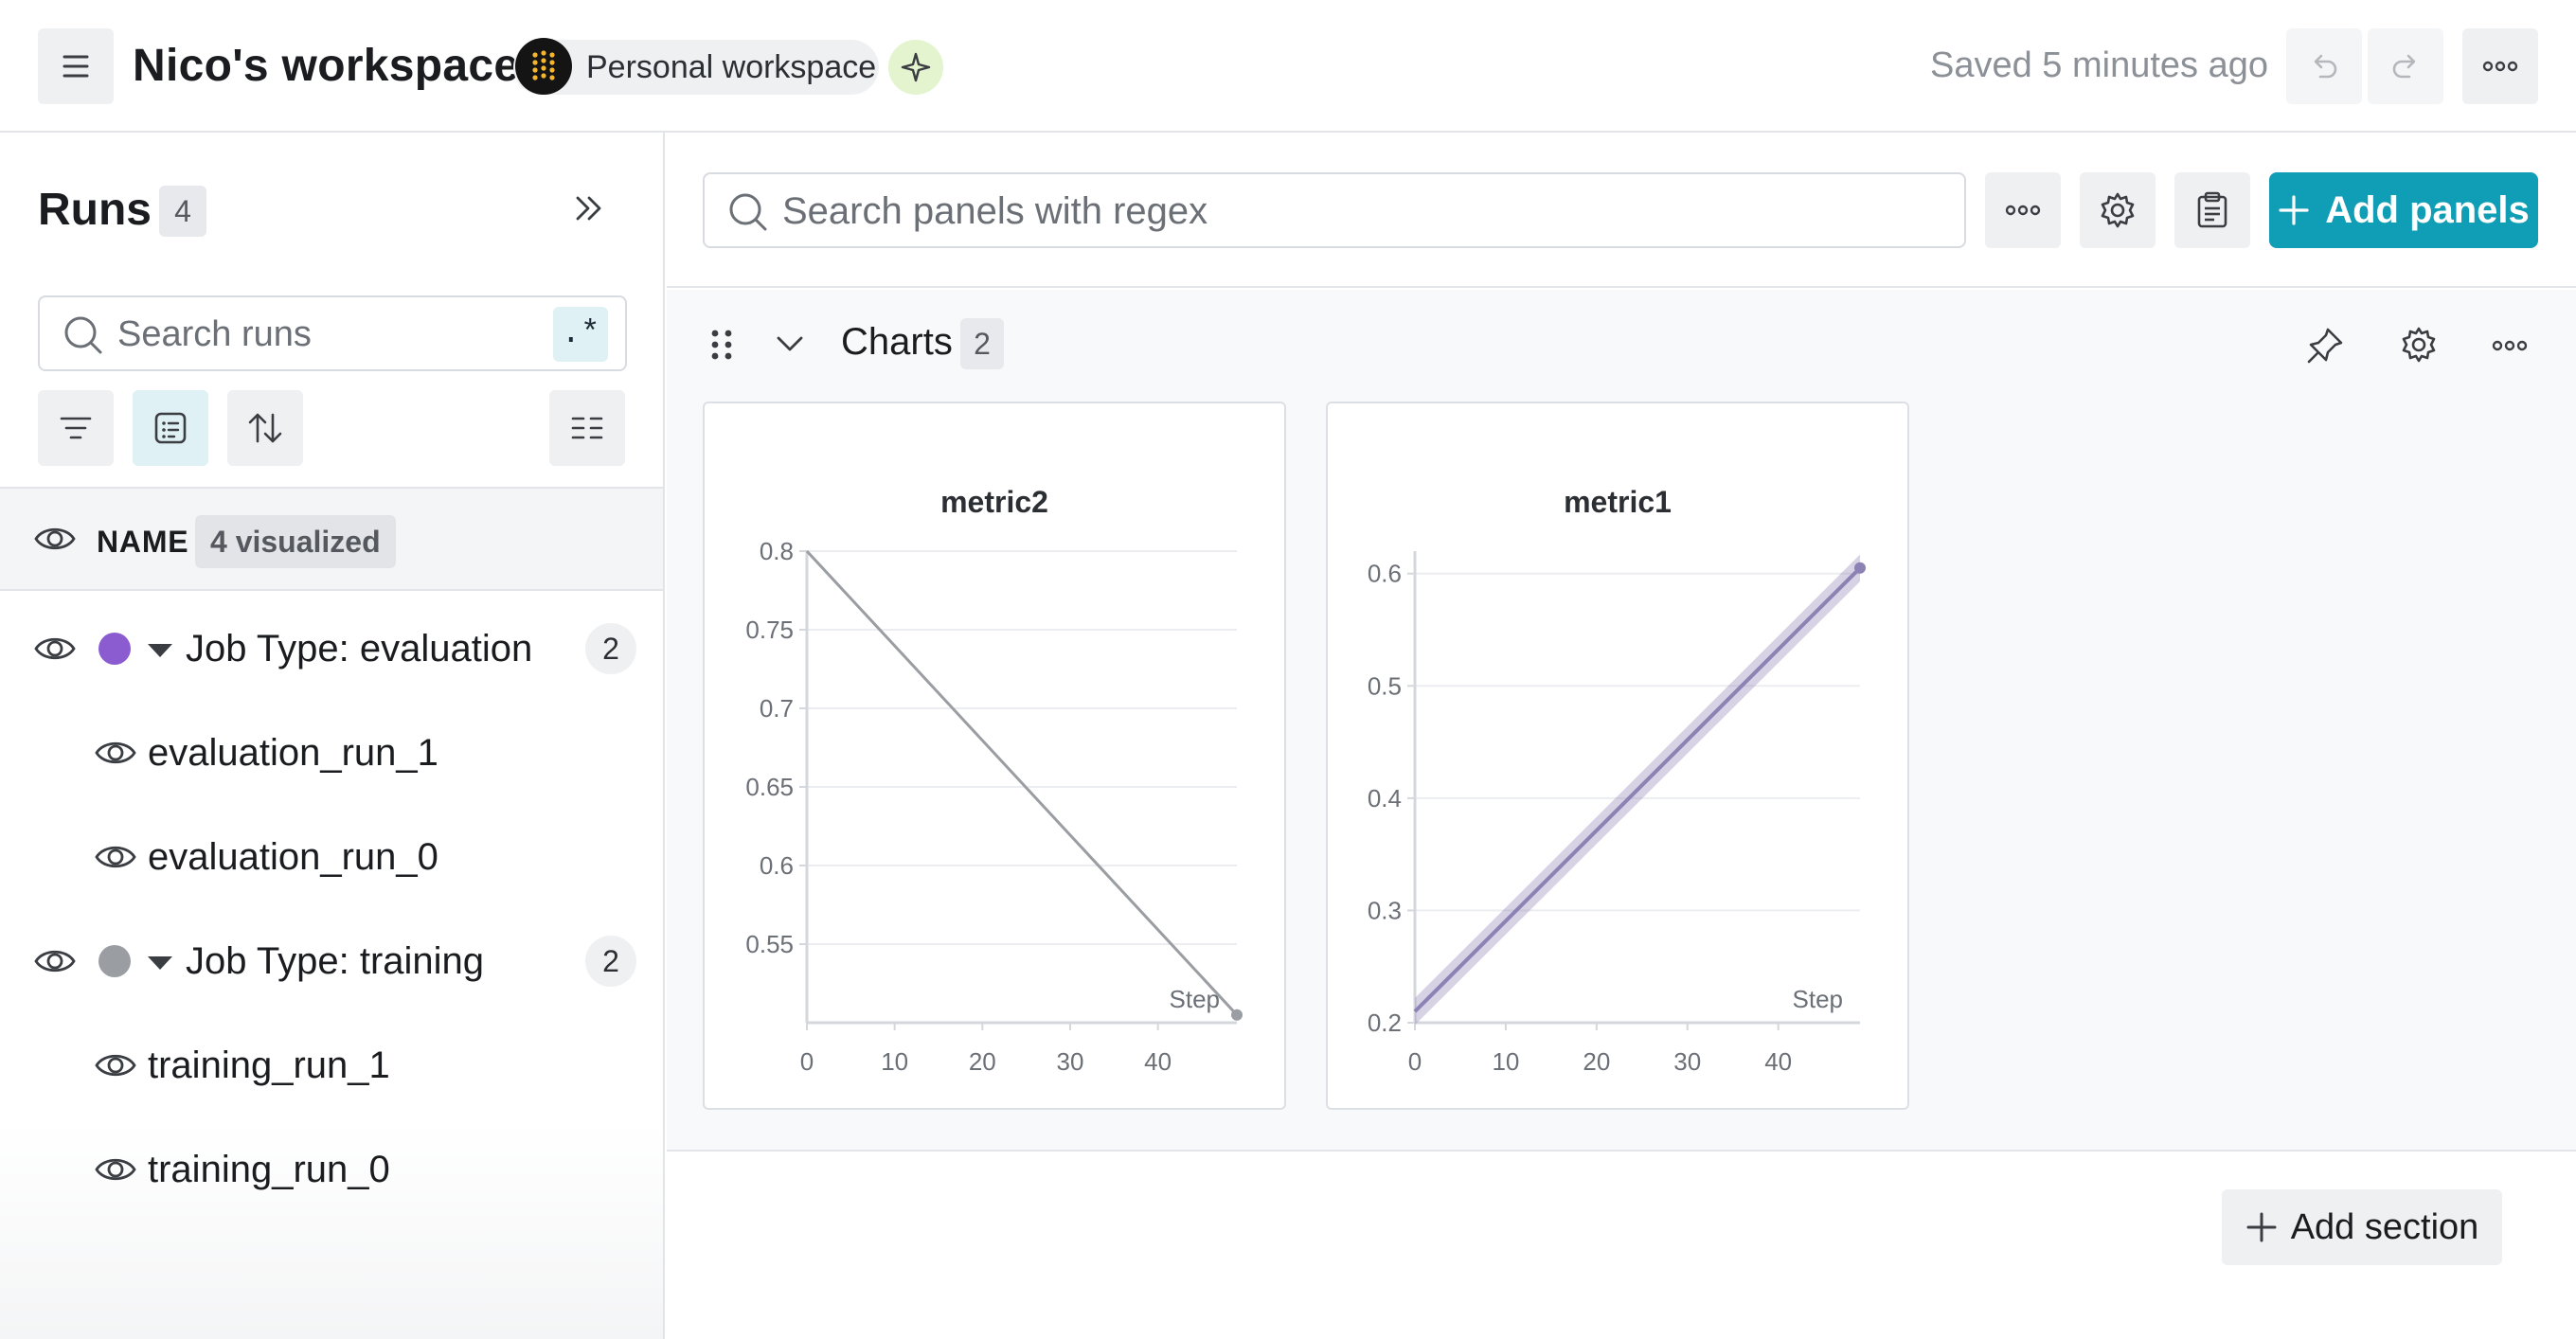  Describe the element at coordinates (580, 334) in the screenshot. I see `regex-toggle: .*` at that location.